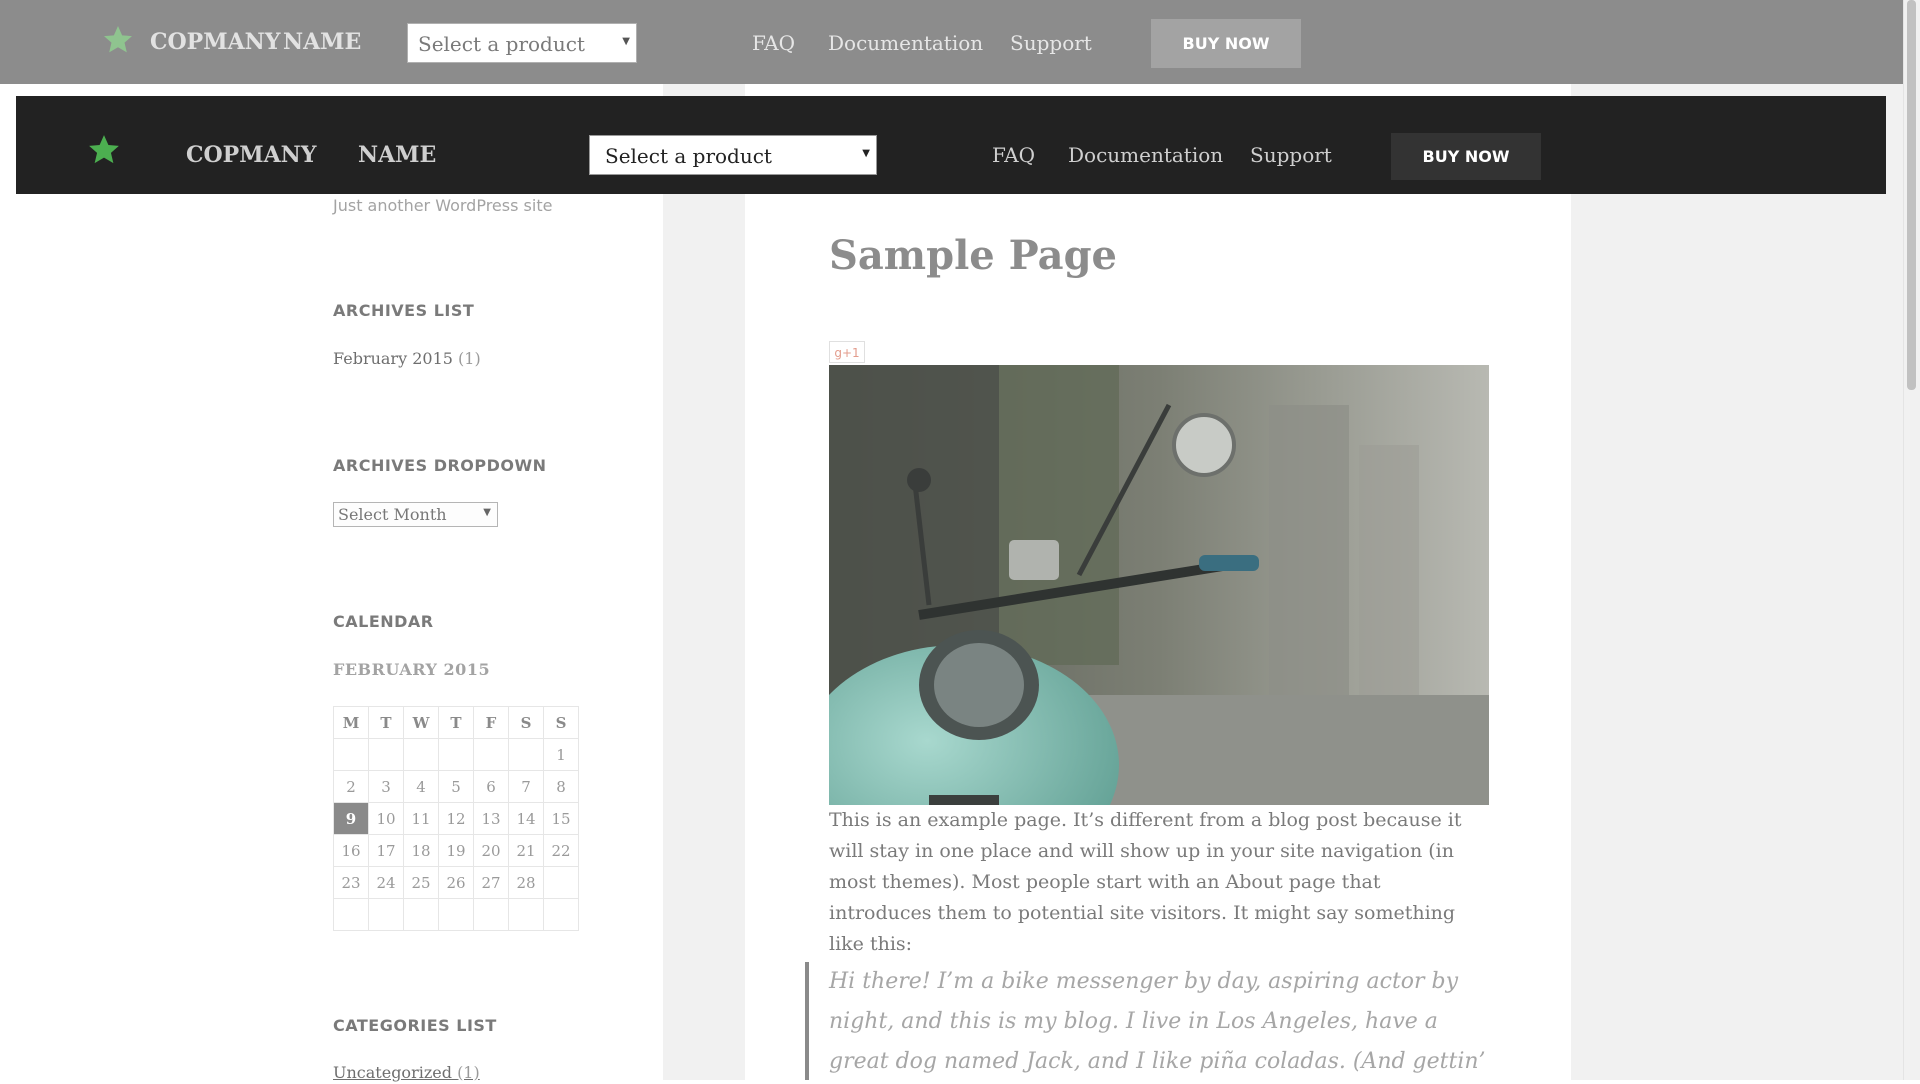  I want to click on calendar-day-cell: 14, so click(526, 818).